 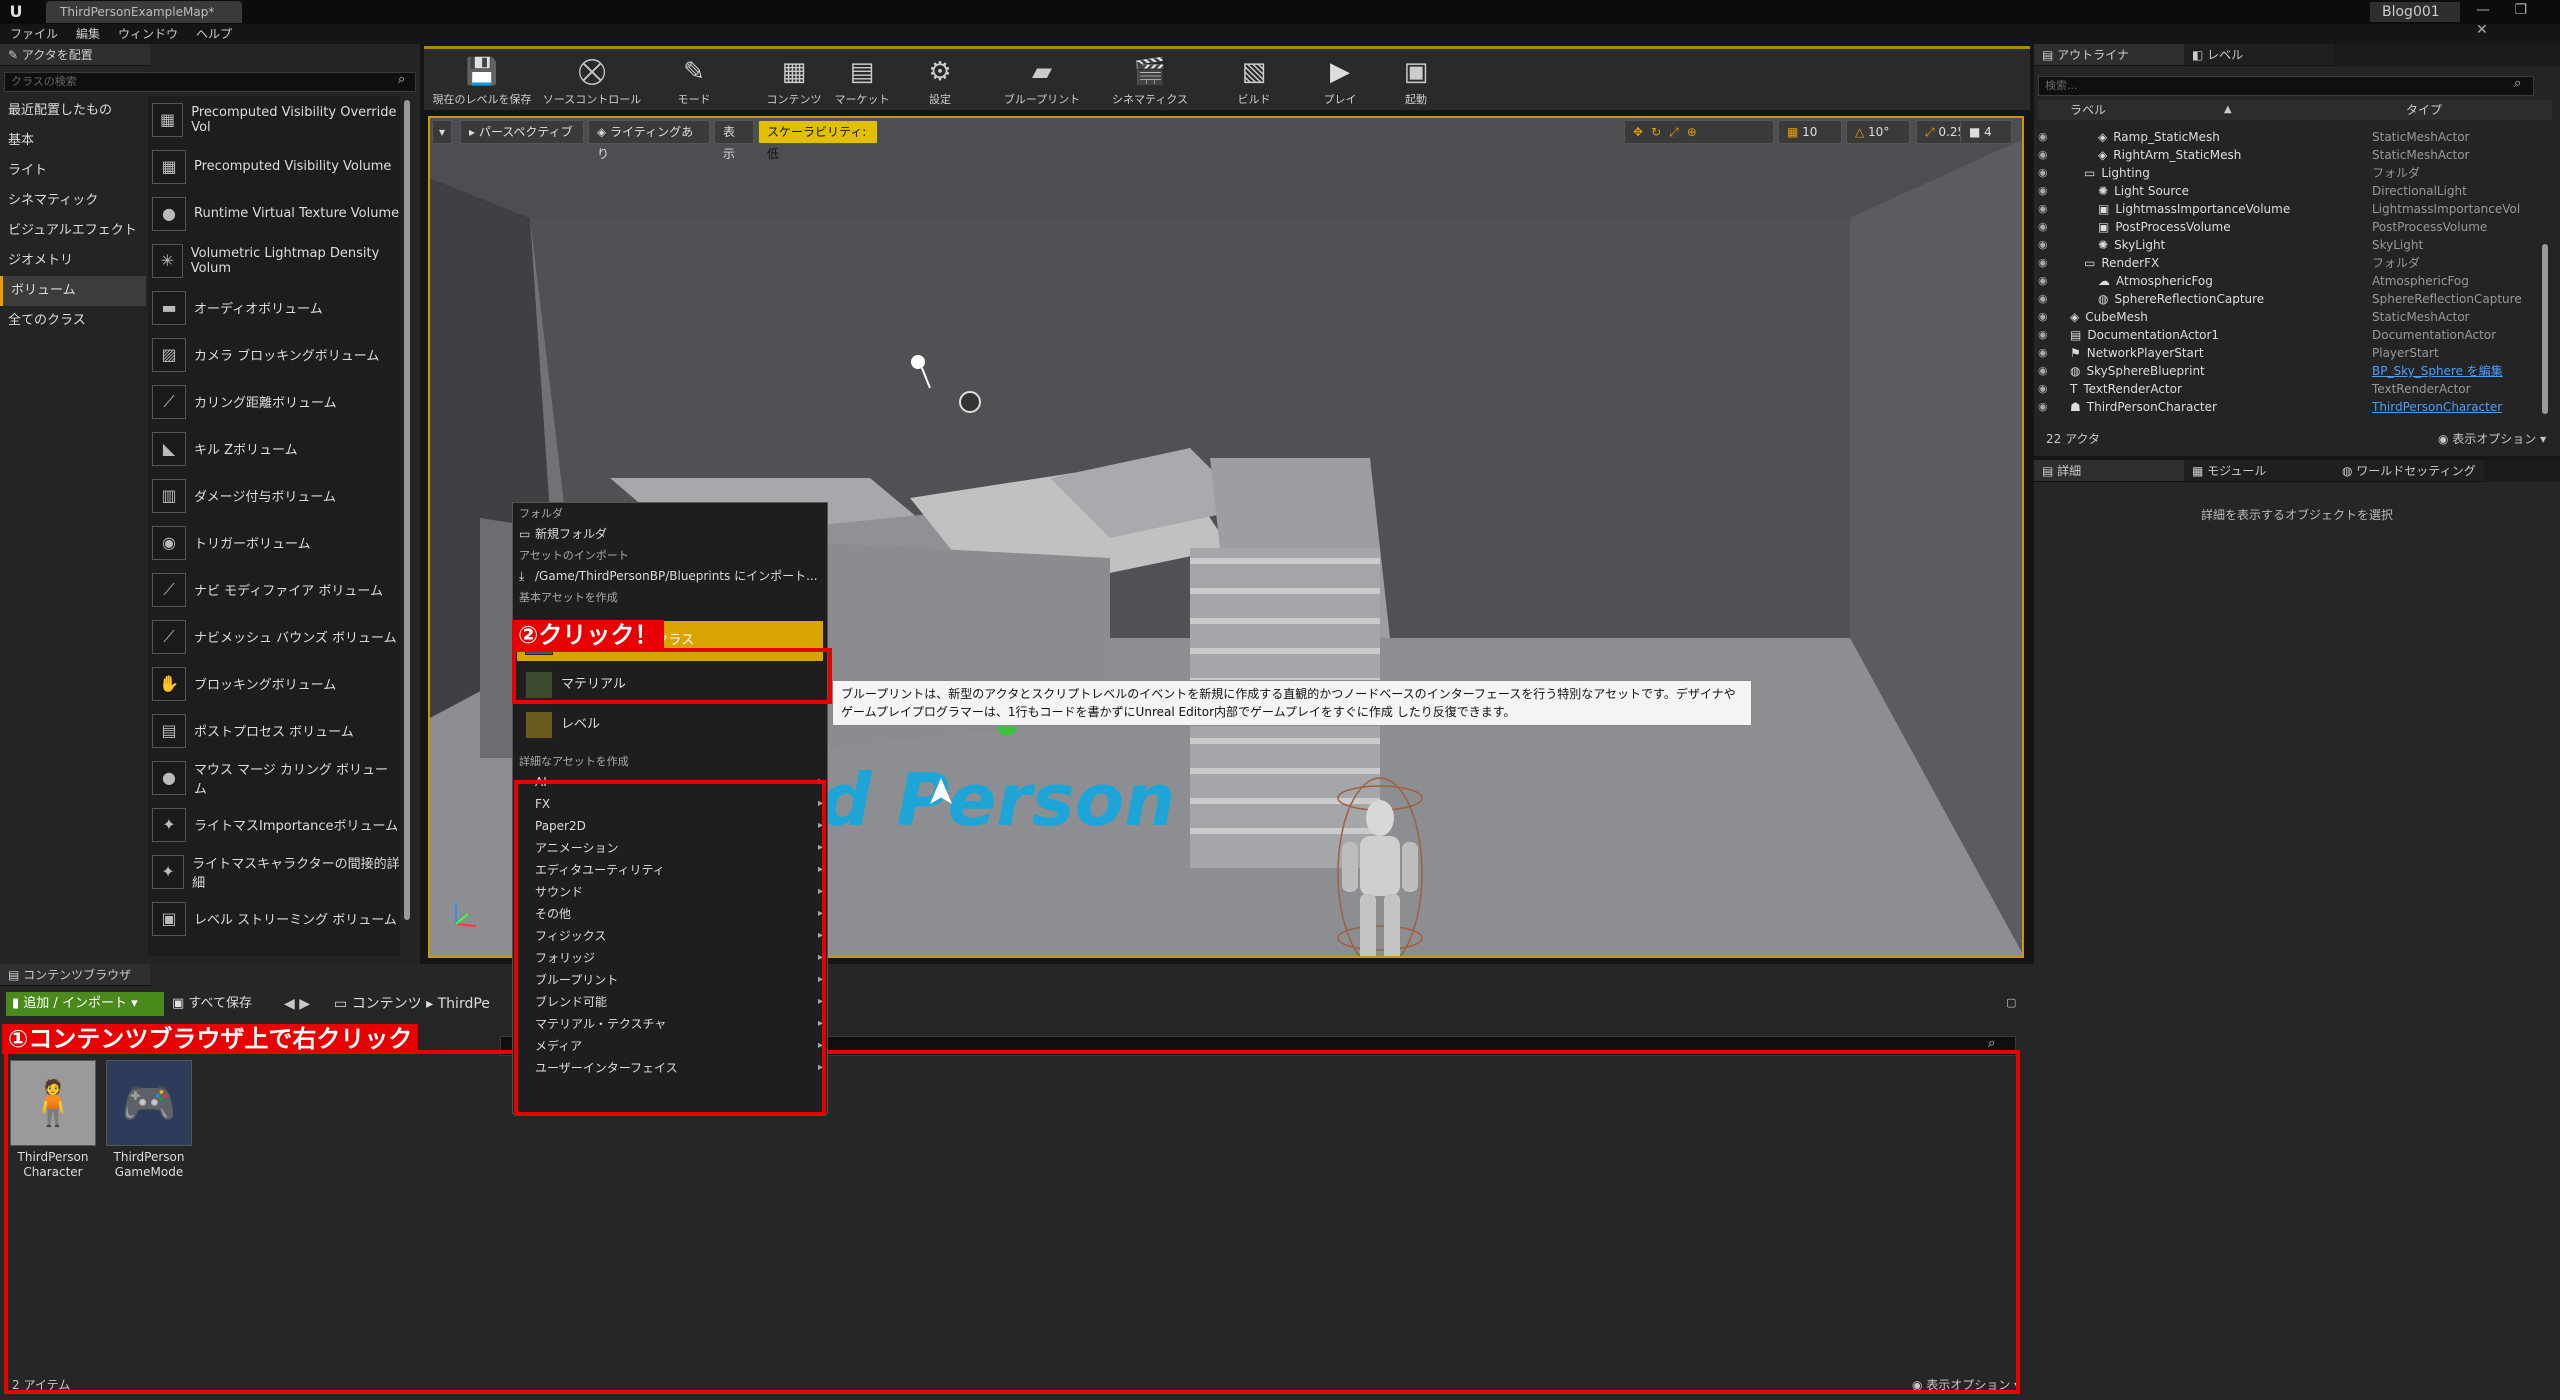 What do you see at coordinates (2293, 173) in the screenshot?
I see `outliner-row: ◉ ▭ Lighting フォルダ` at bounding box center [2293, 173].